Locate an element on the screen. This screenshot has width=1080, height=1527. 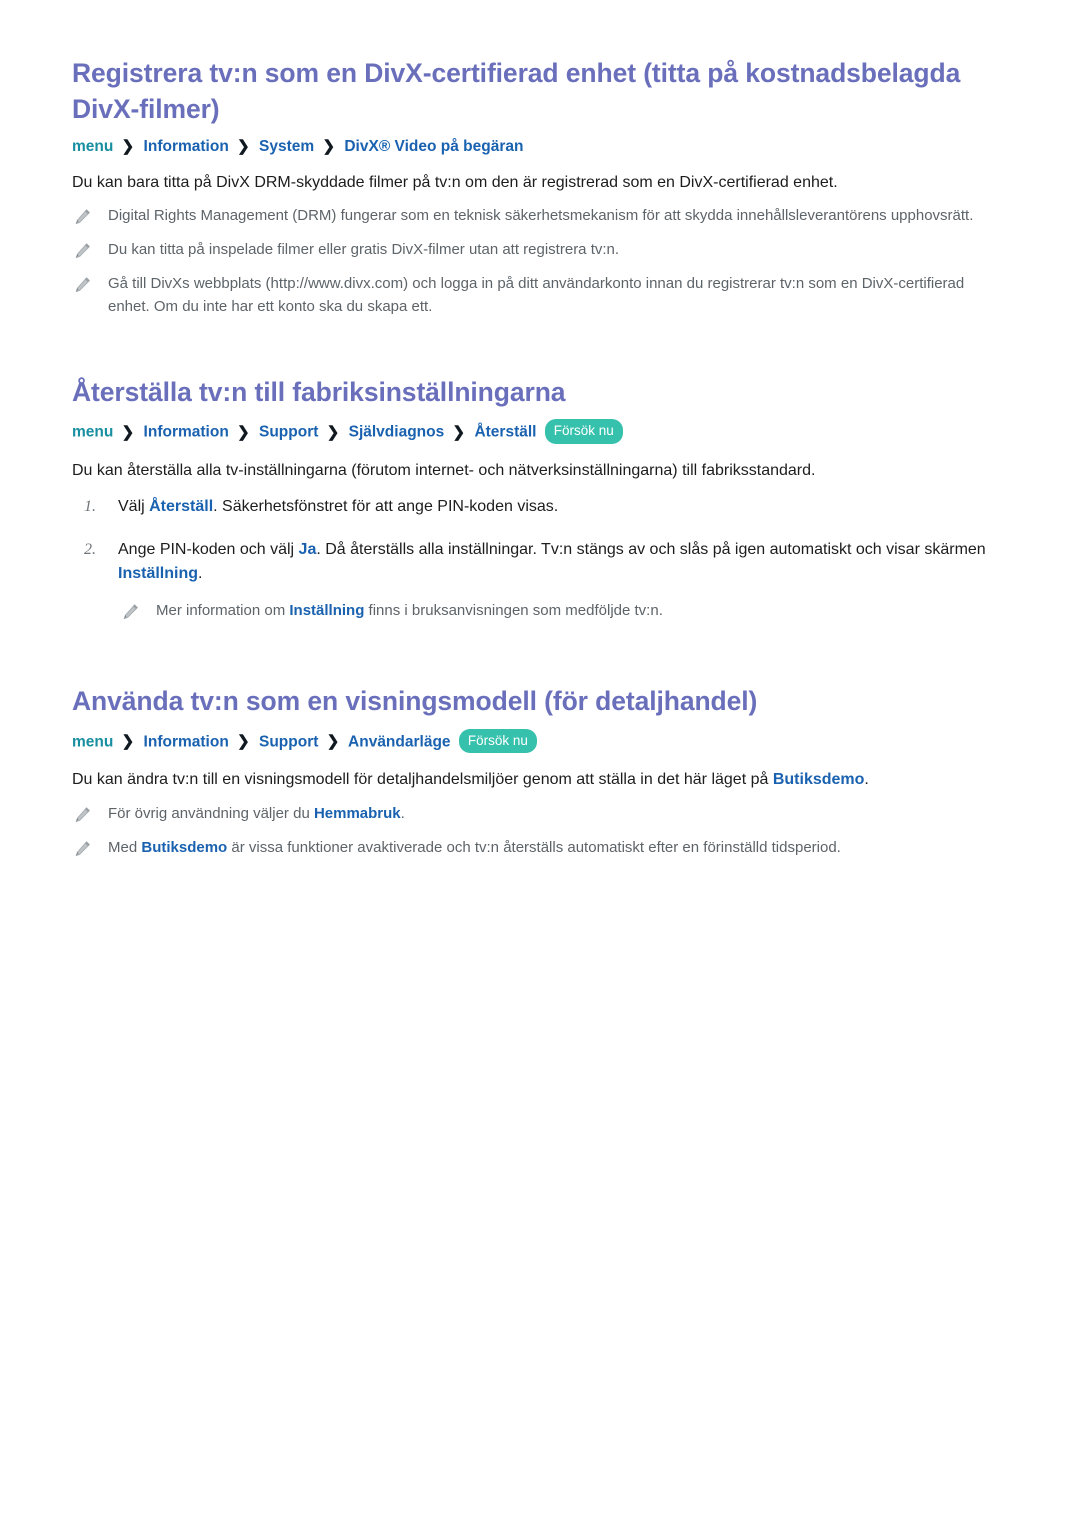
note-text-part: Med is located at coordinates (125, 847).